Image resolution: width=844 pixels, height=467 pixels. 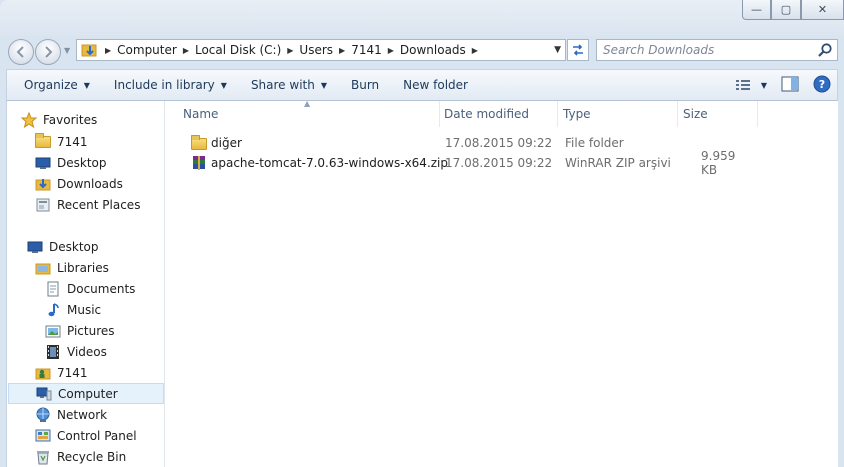 I want to click on minimize-button: —, so click(x=756, y=10).